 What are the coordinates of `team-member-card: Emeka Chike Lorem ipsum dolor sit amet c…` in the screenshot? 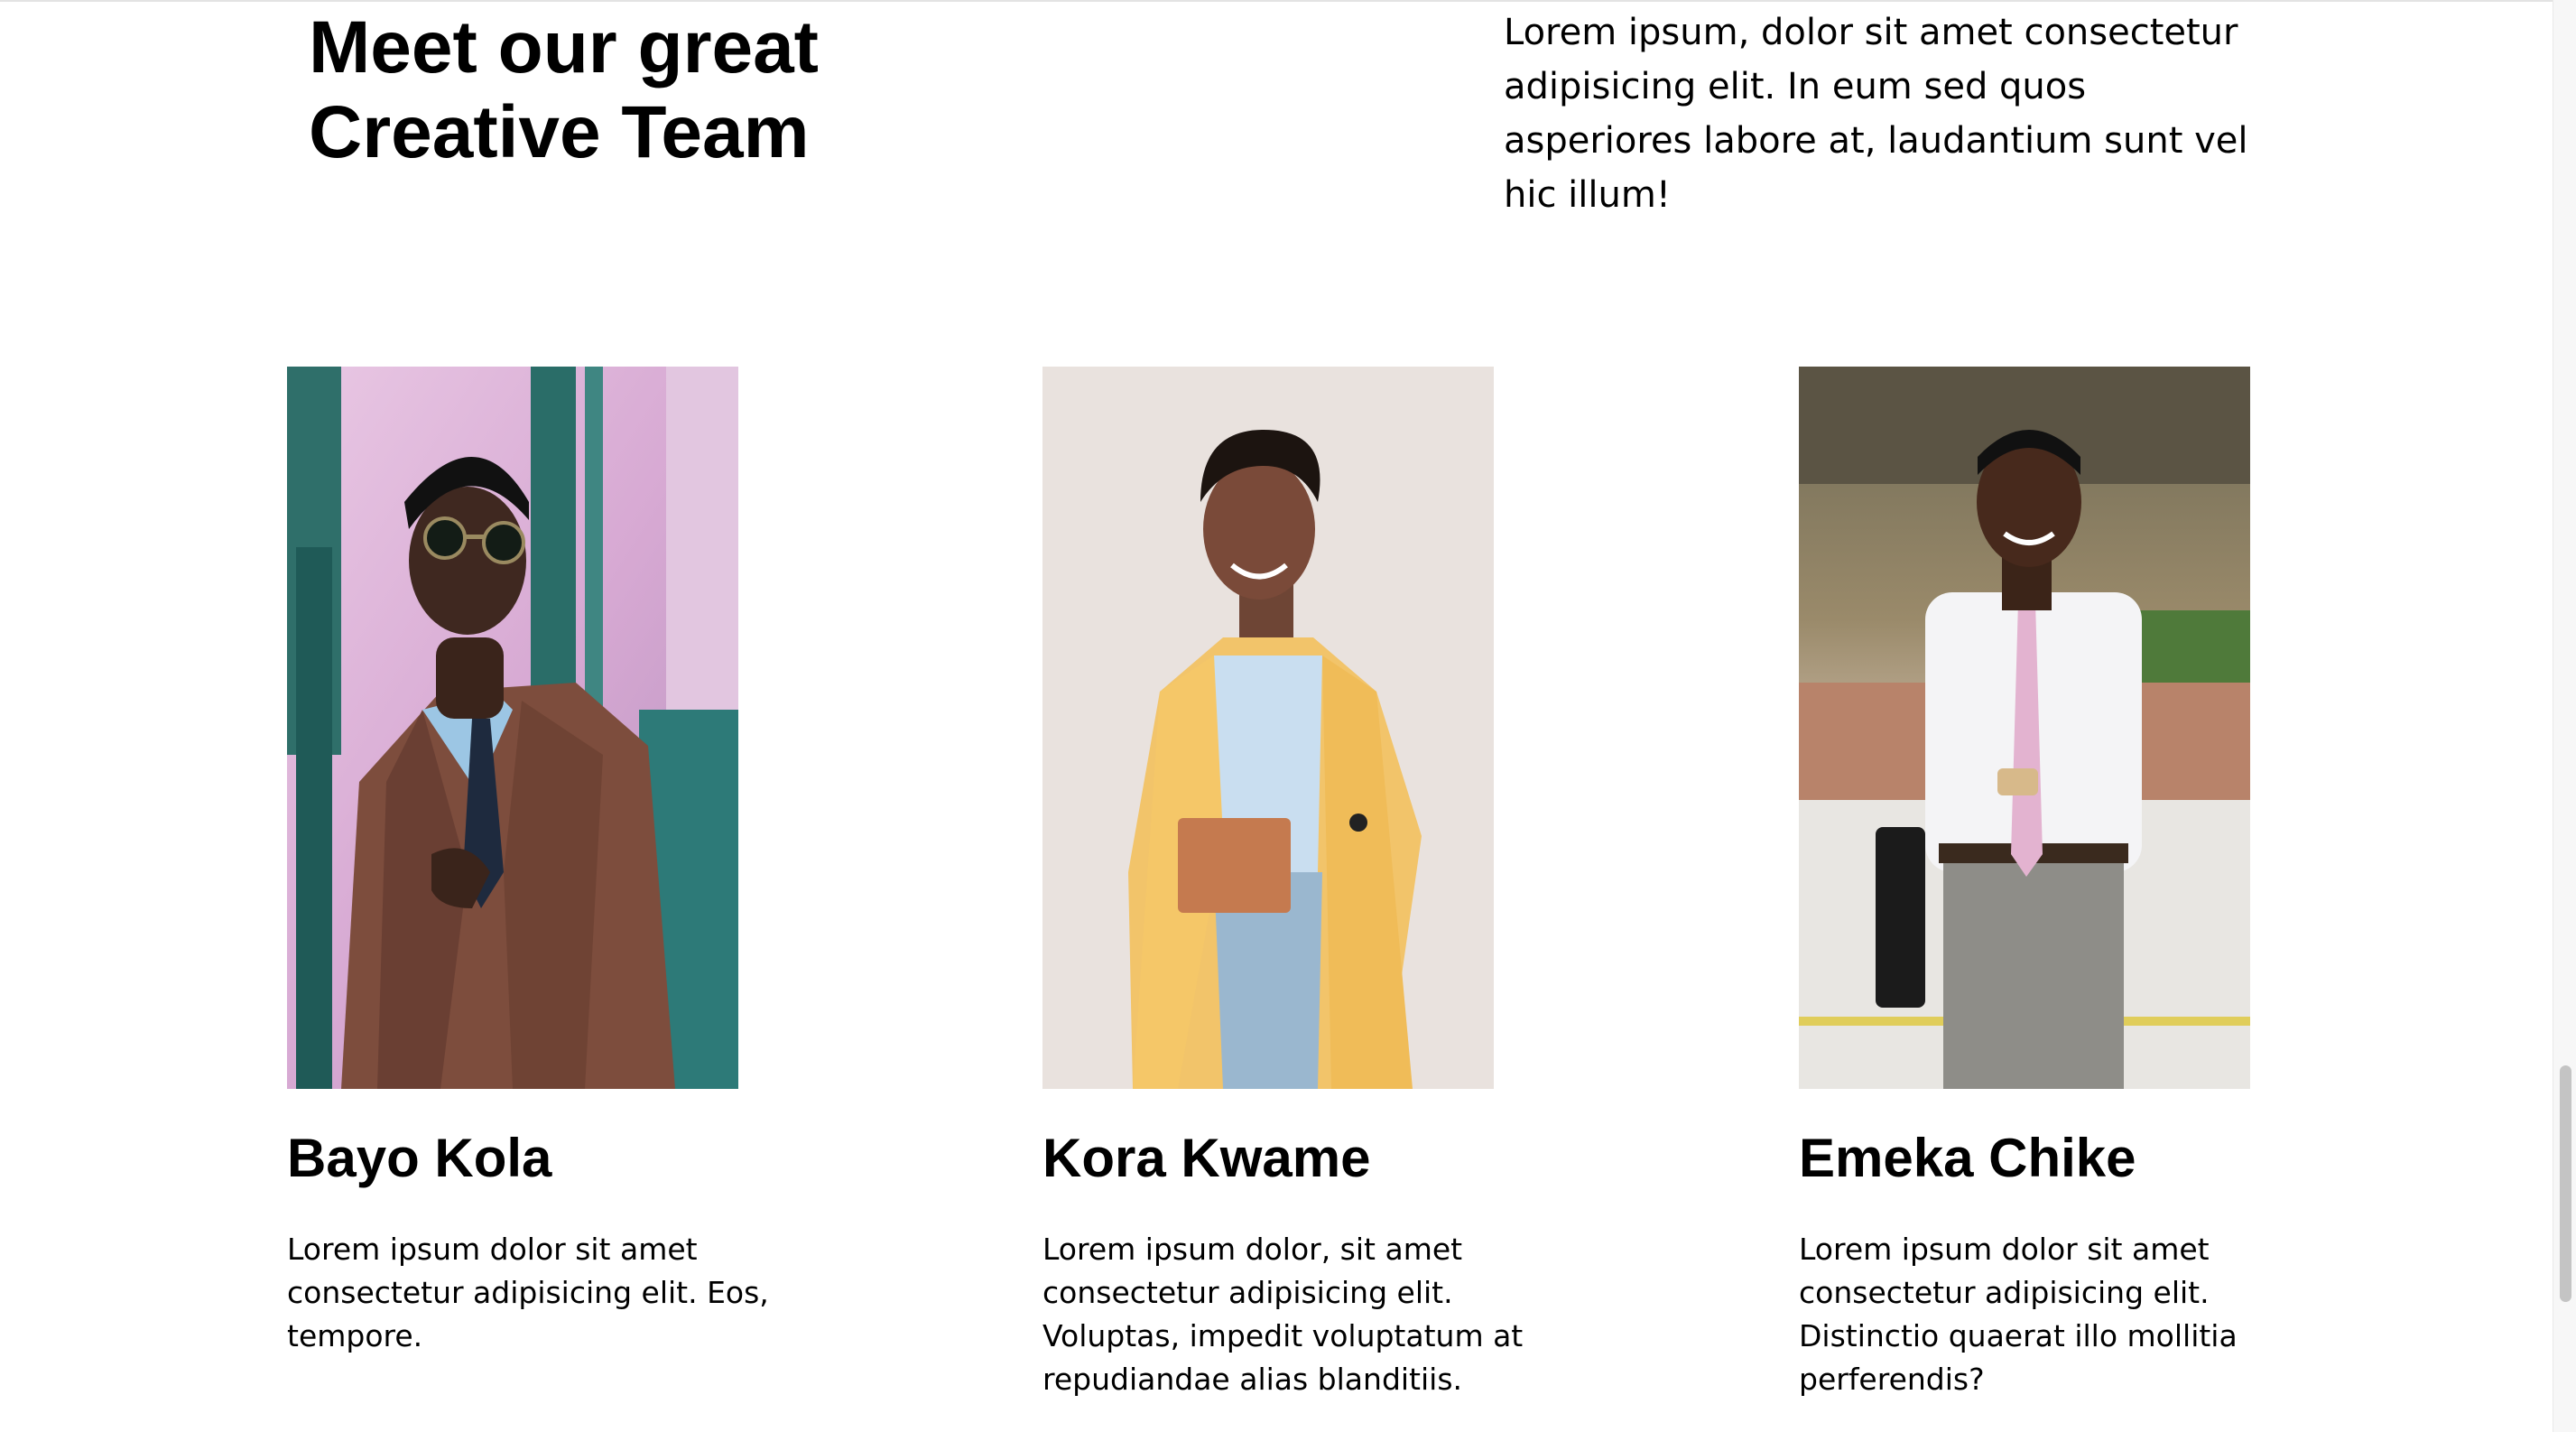 It's located at (2051, 882).